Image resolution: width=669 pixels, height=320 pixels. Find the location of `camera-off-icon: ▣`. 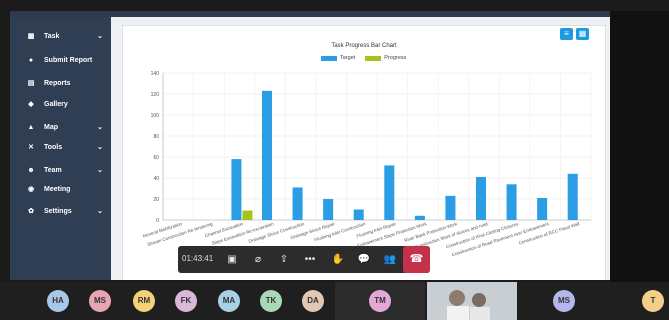

camera-off-icon: ▣ is located at coordinates (232, 260).